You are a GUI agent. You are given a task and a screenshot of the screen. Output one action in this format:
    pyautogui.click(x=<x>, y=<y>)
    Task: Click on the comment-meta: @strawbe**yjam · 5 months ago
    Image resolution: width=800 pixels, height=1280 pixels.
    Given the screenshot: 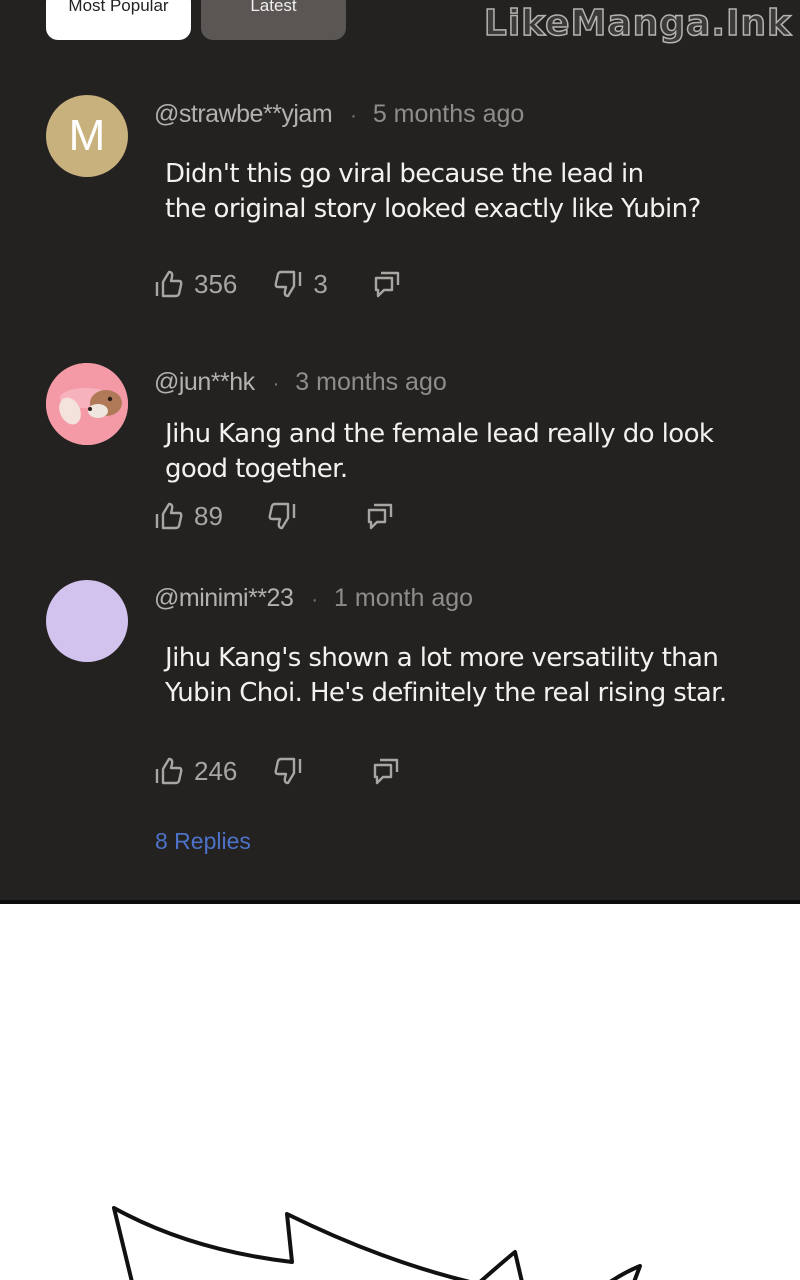 What is the action you would take?
    pyautogui.click(x=339, y=114)
    